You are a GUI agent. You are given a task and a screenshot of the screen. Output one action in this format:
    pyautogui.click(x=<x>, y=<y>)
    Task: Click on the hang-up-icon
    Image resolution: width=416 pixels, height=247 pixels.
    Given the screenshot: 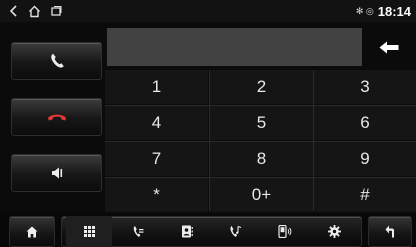 What is the action you would take?
    pyautogui.click(x=56, y=117)
    